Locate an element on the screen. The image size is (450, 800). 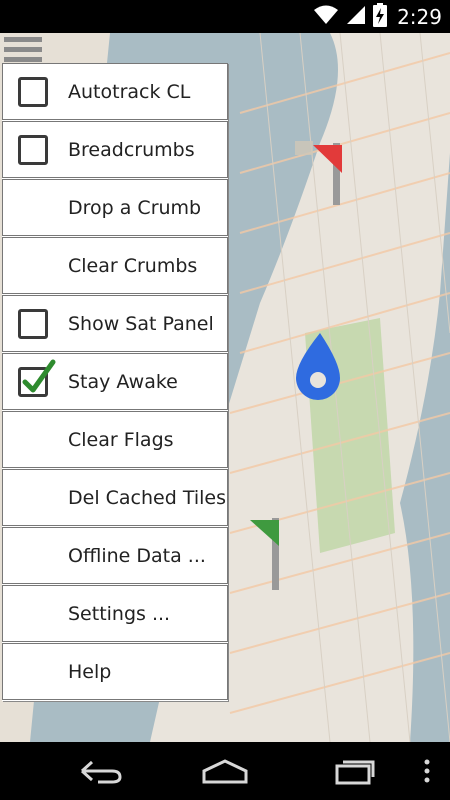
menu-item-label: Autotrack CL is located at coordinates (129, 92).